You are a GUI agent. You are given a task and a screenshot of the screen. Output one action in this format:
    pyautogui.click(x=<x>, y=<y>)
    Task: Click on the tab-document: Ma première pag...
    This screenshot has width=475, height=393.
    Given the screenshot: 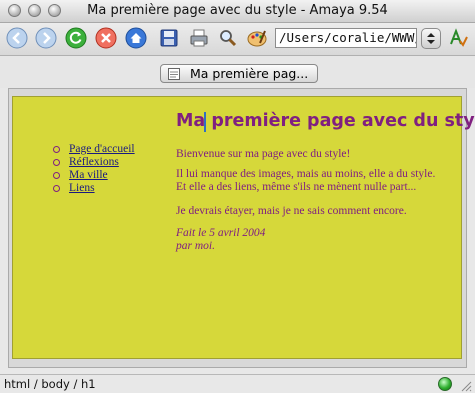 What is the action you would take?
    pyautogui.click(x=239, y=73)
    